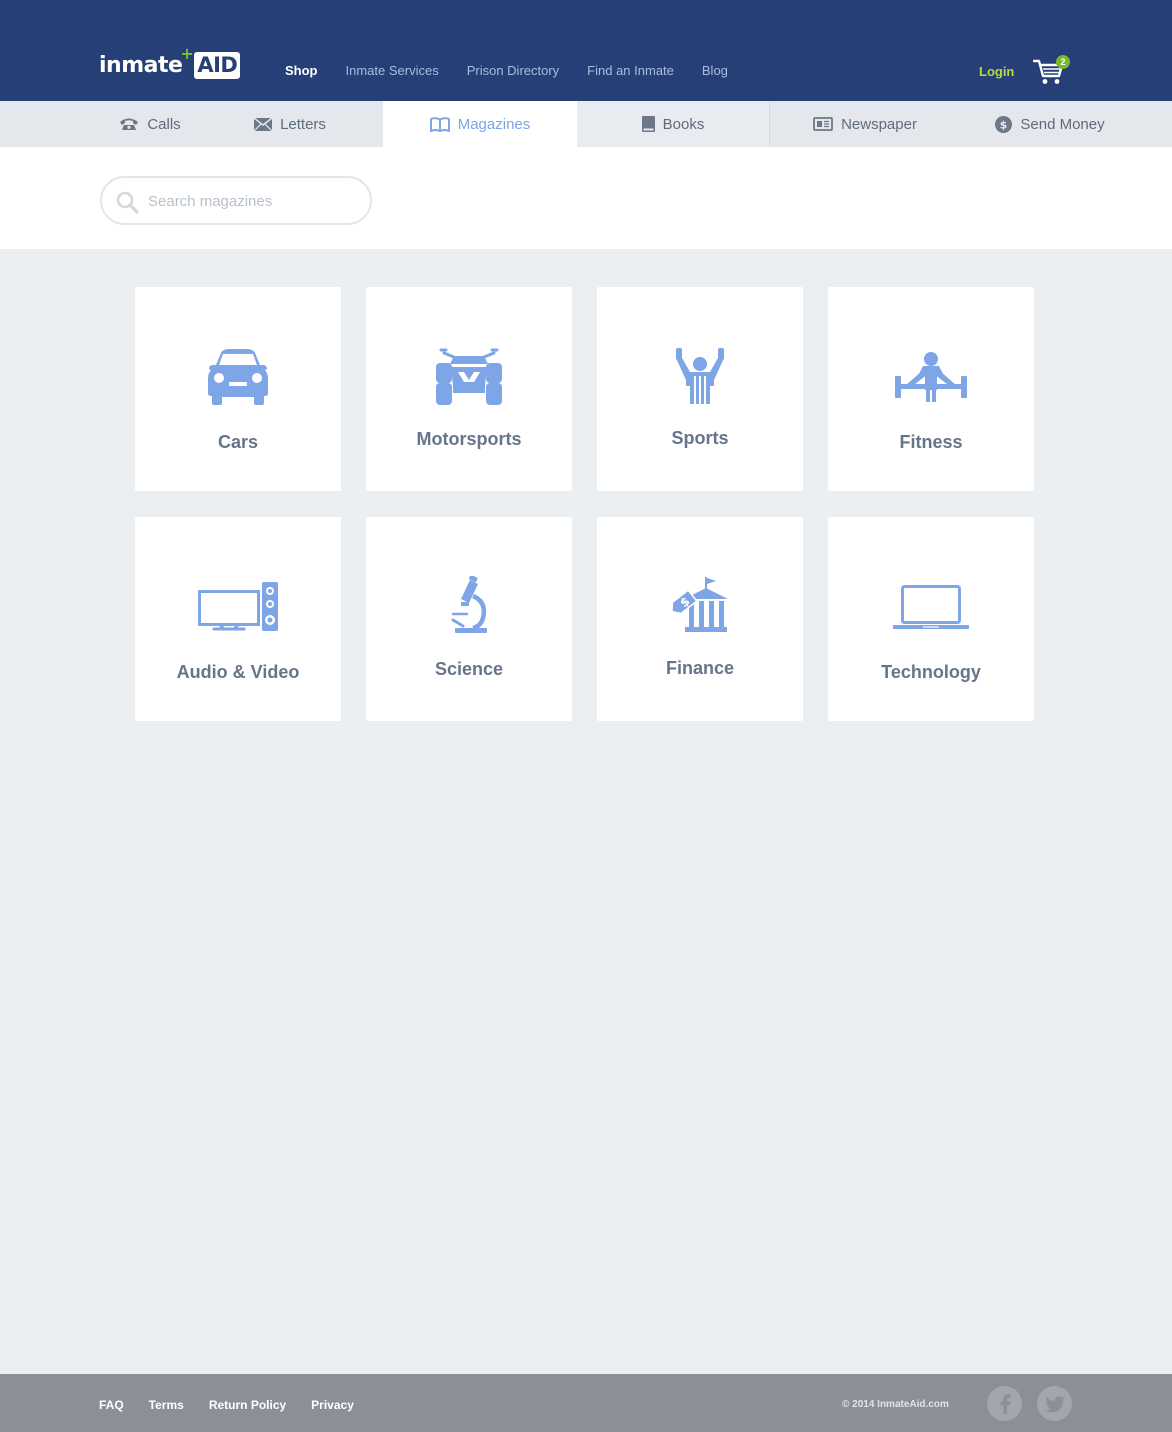  What do you see at coordinates (700, 668) in the screenshot?
I see `category-label: Finance` at bounding box center [700, 668].